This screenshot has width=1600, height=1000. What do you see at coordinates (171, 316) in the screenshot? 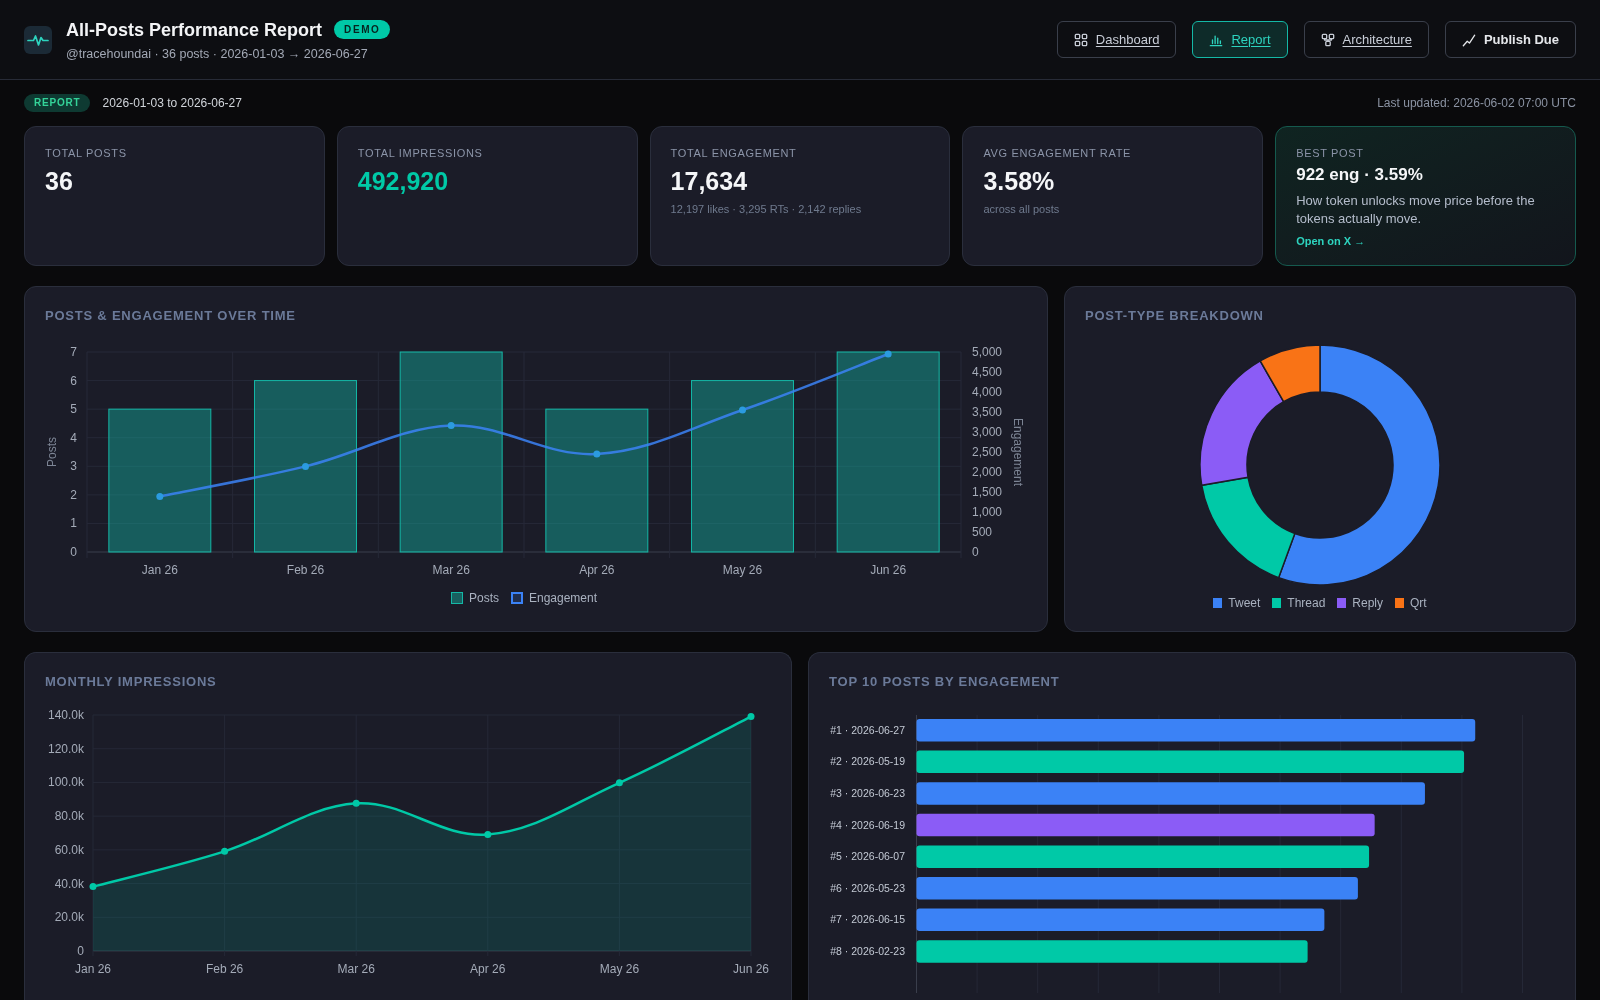
I see `chart-title: POSTS & ENGAGEMENT OVER TIME` at bounding box center [171, 316].